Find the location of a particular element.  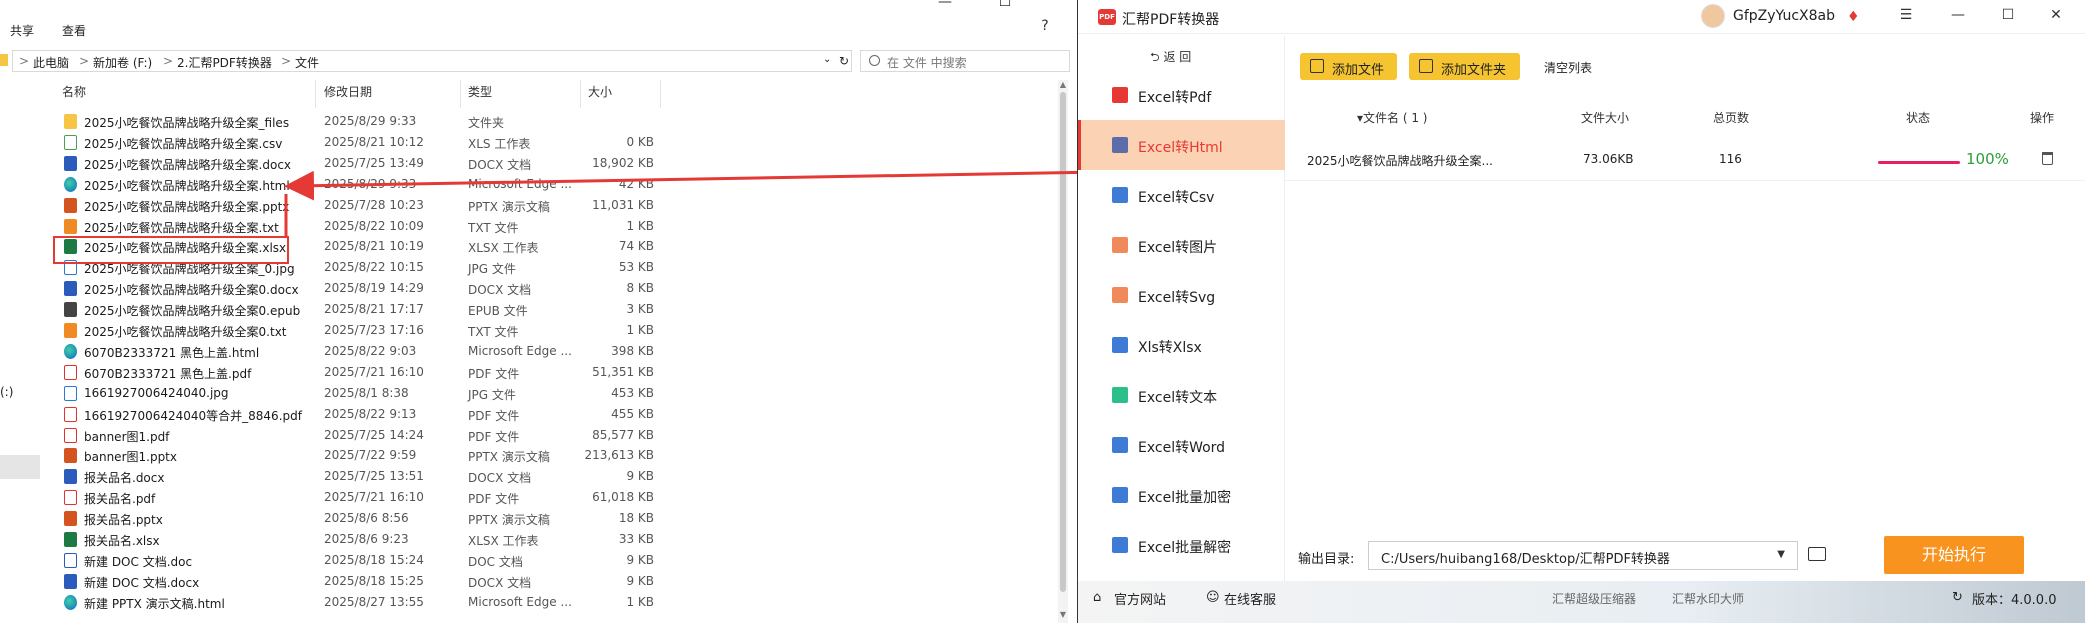

breadcrumb-files: 文件 is located at coordinates (307, 62).